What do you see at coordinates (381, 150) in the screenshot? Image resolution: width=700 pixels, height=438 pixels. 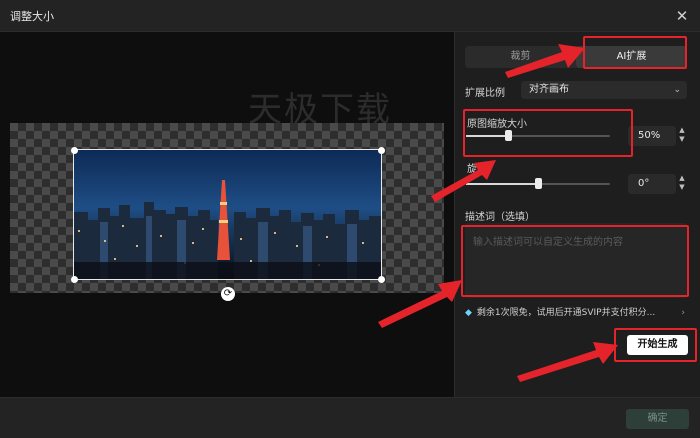 I see `resize-handle-top-right` at bounding box center [381, 150].